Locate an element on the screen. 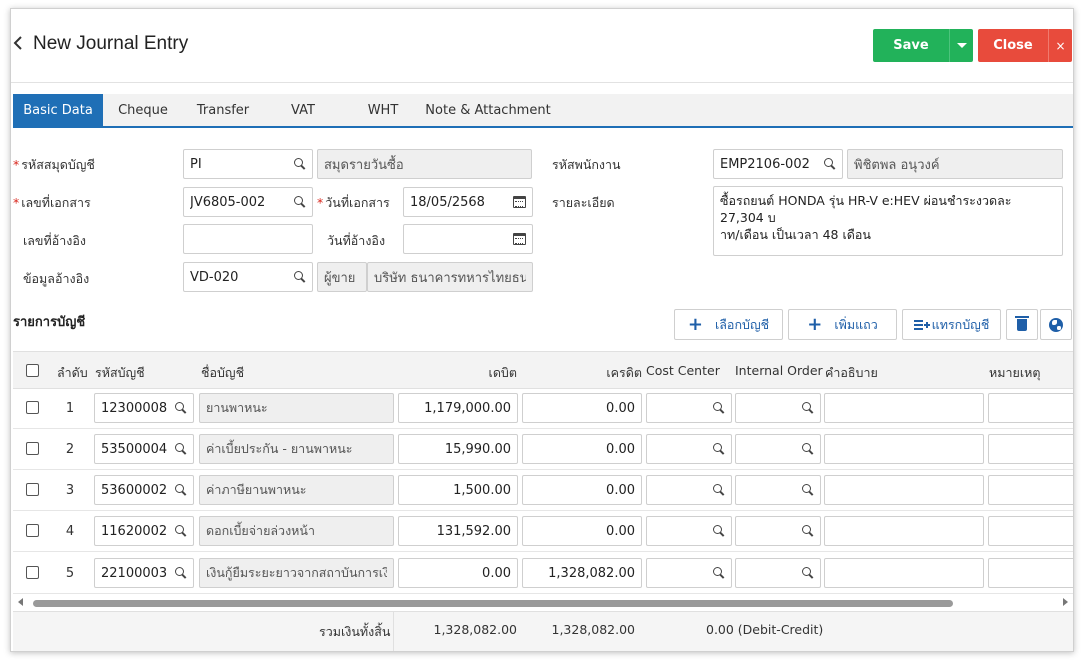 This screenshot has height=660, width=1084. tab-note-attachment: Note & Attachment is located at coordinates (488, 110).